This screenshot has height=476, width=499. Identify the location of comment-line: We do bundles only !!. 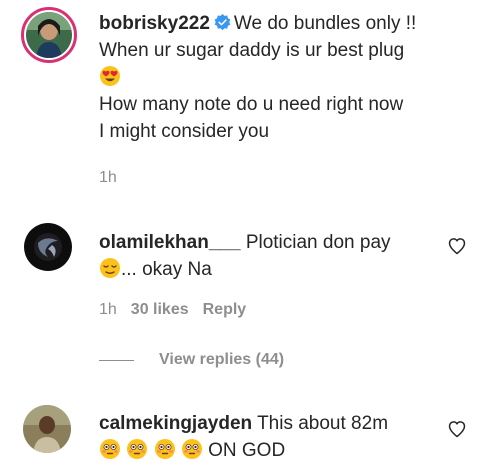
(325, 23).